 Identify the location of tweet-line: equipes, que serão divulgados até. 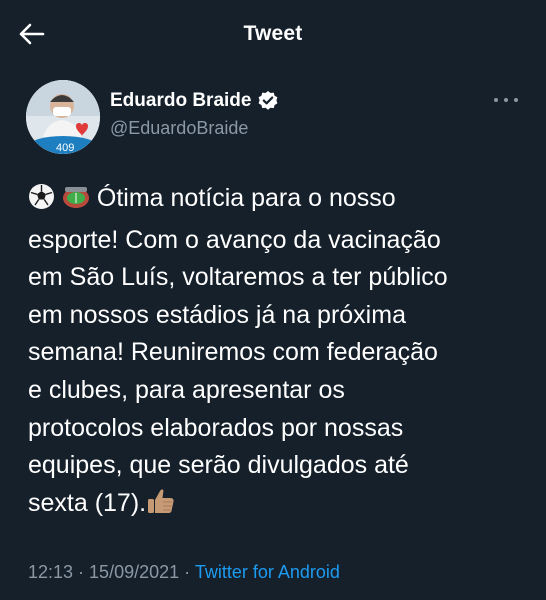
(218, 465).